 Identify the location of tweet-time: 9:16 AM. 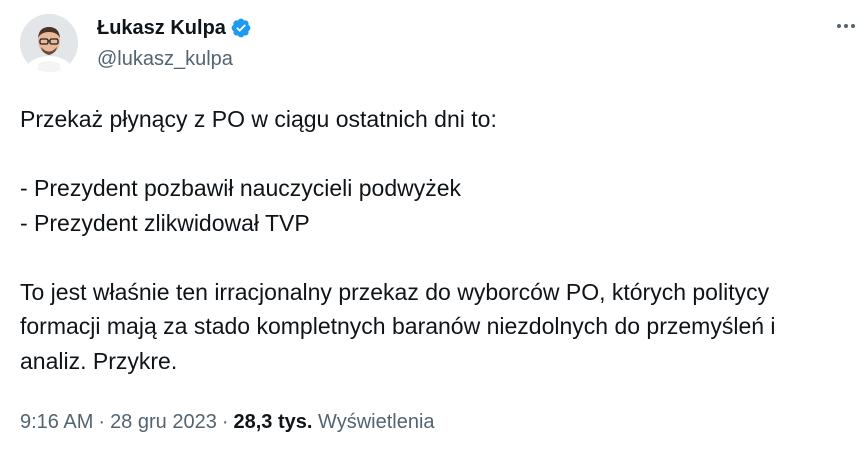
(56, 422).